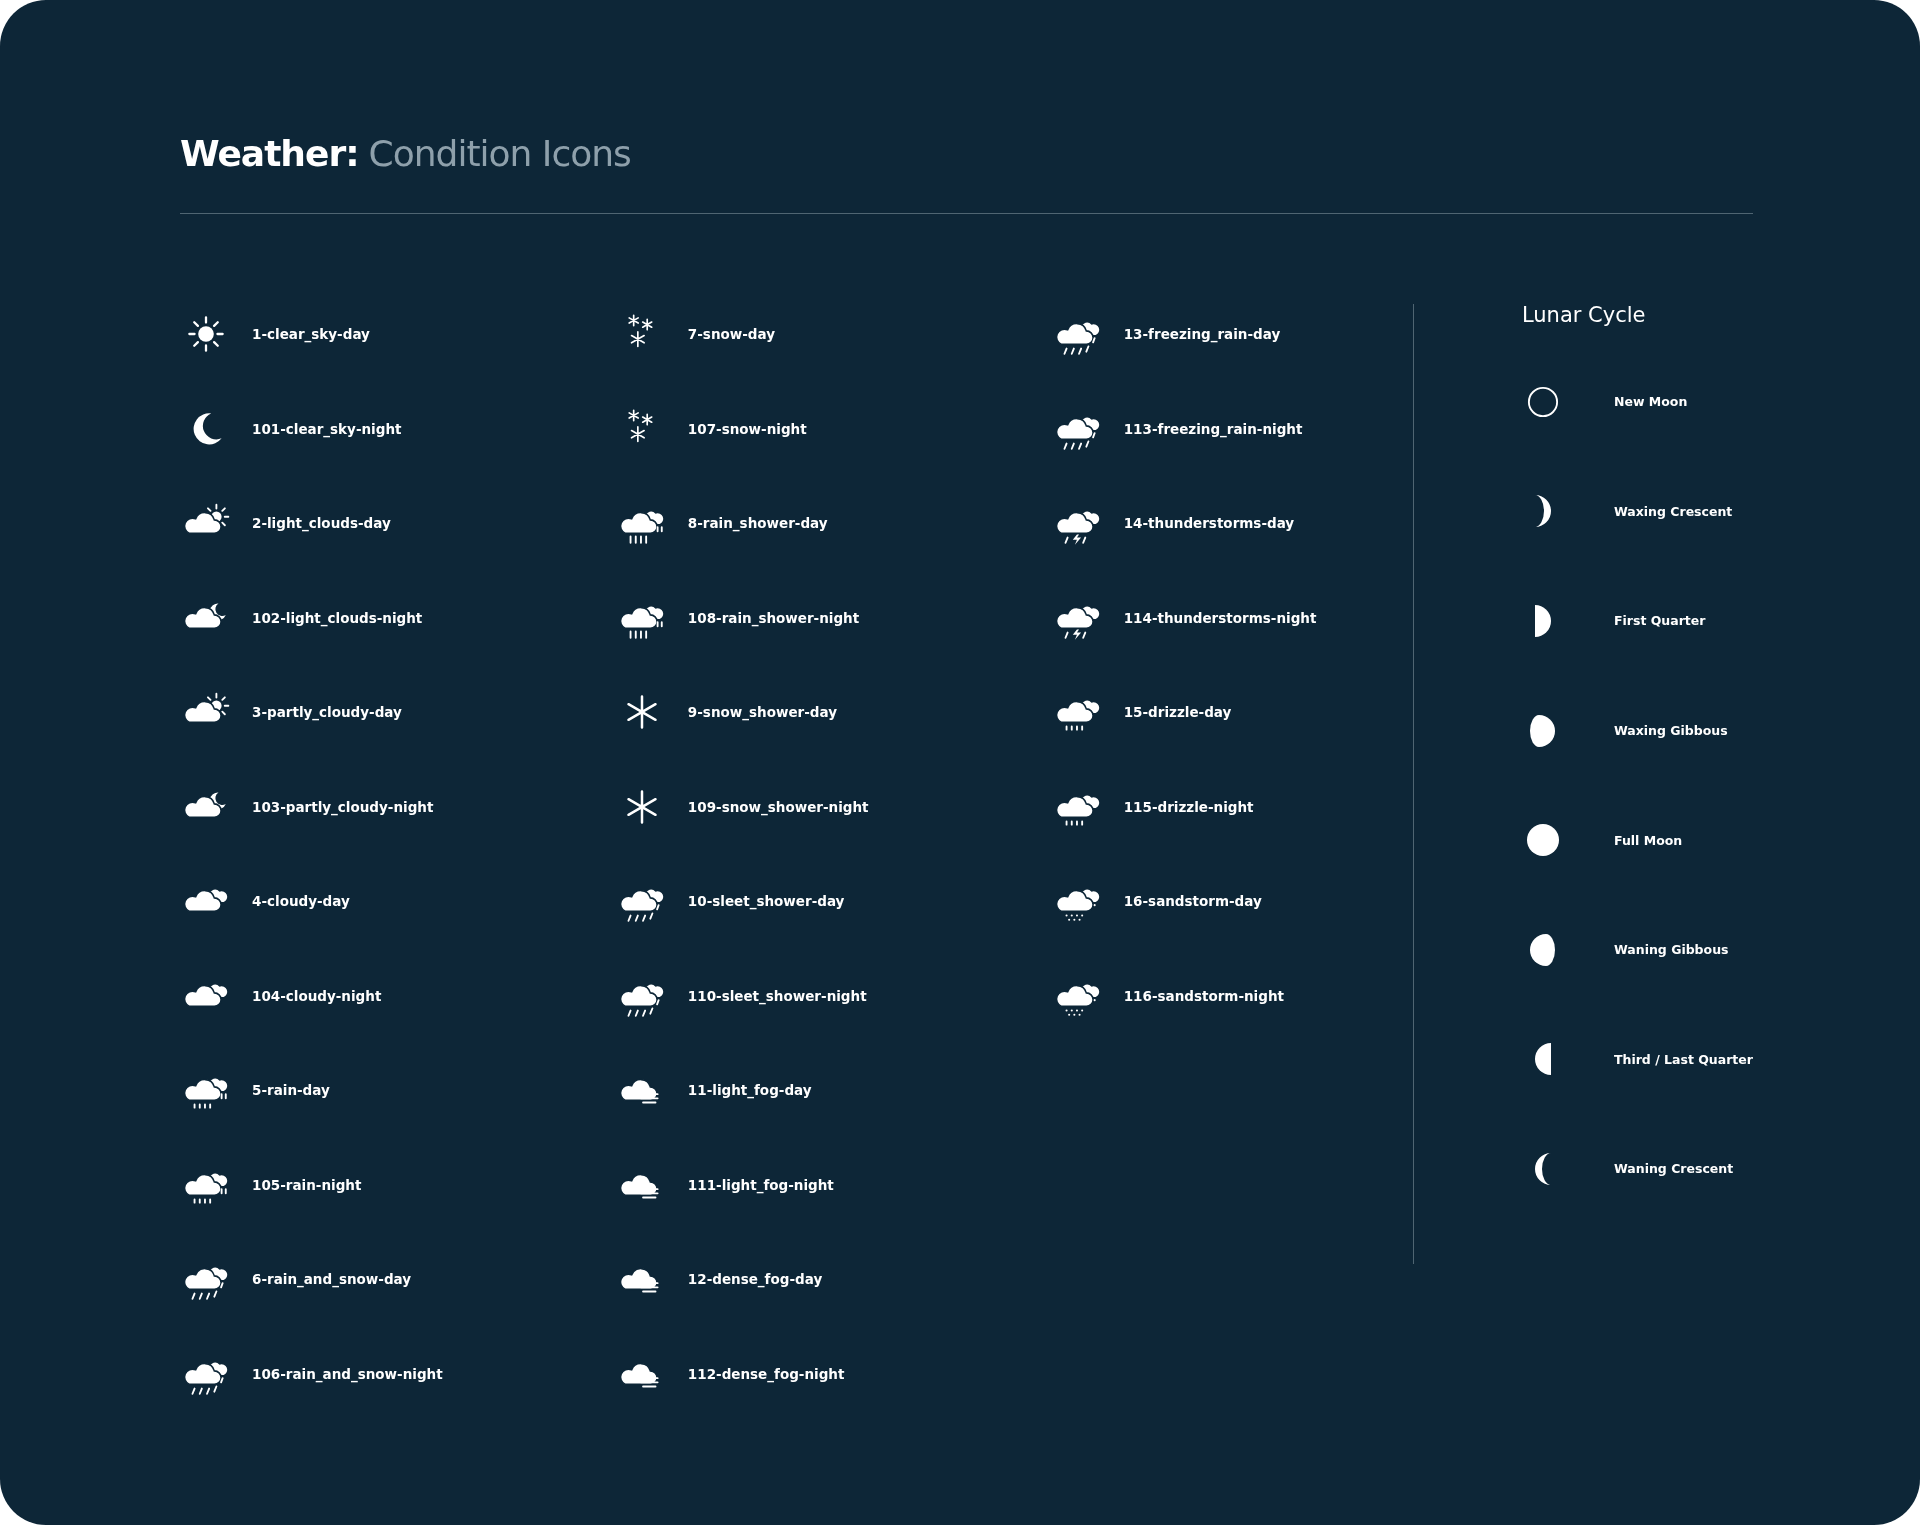 Image resolution: width=1920 pixels, height=1525 pixels. Describe the element at coordinates (311, 334) in the screenshot. I see `icon-label: 1-clear_sky-day` at that location.